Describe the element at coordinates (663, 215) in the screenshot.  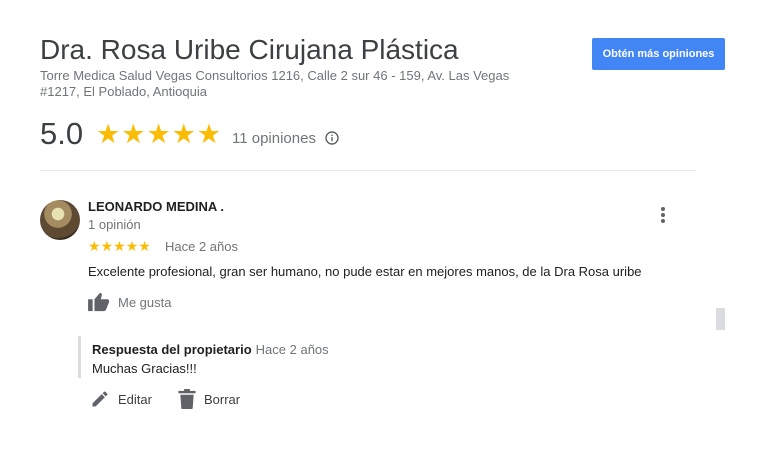
I see `more-vert-icon` at that location.